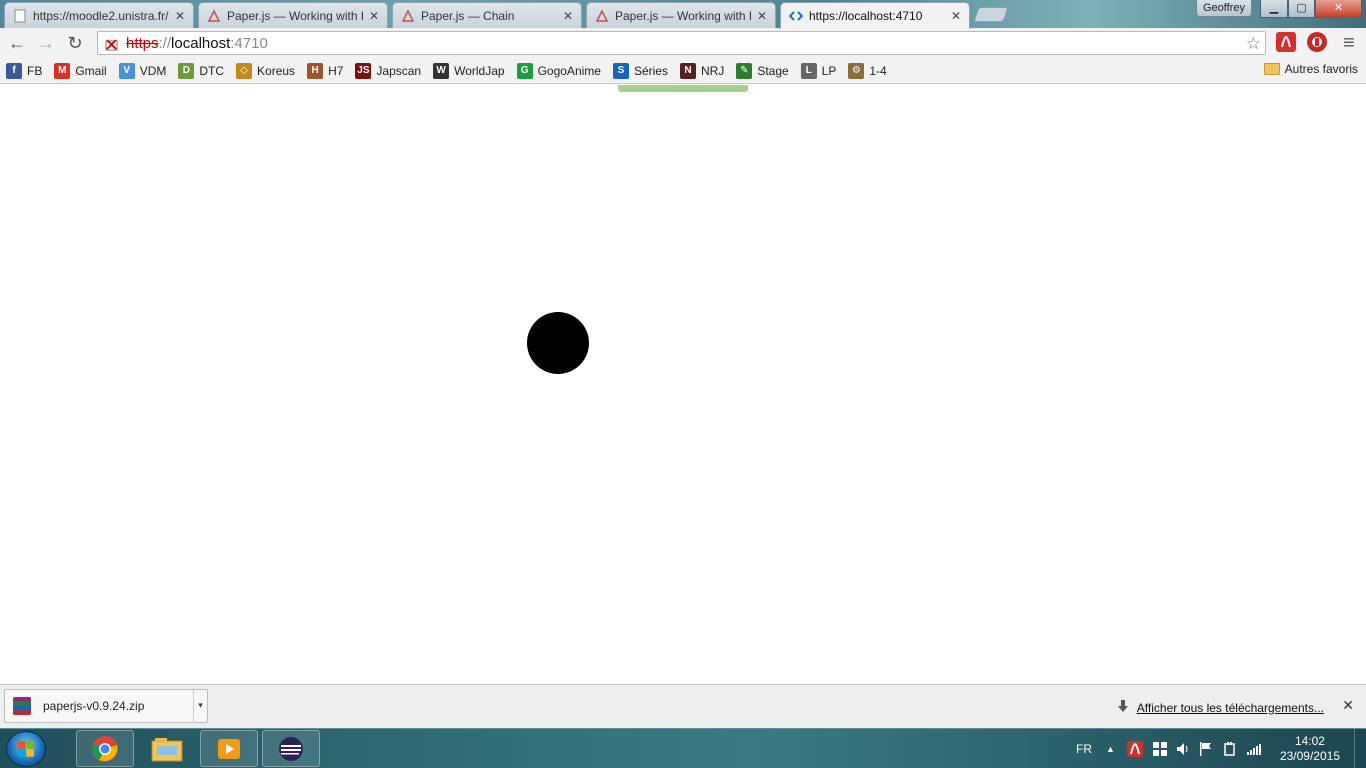 The width and height of the screenshot is (1366, 768). I want to click on tray-expand-icon: ▲, so click(1110, 748).